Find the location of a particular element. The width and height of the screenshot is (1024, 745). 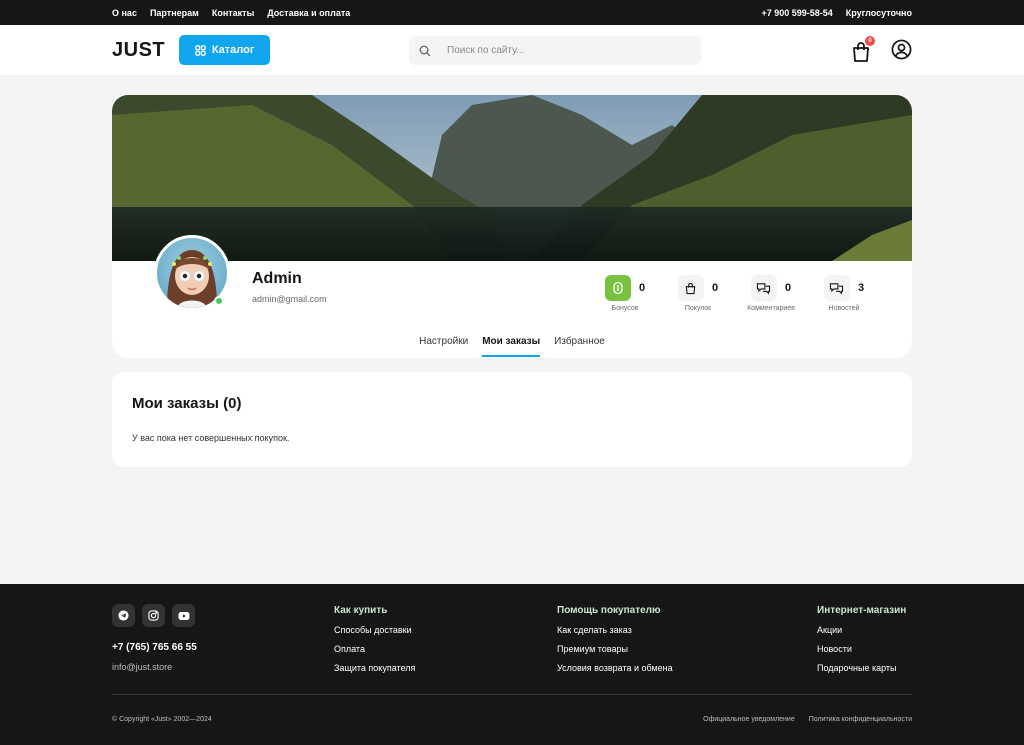

social-links is located at coordinates (153, 615).